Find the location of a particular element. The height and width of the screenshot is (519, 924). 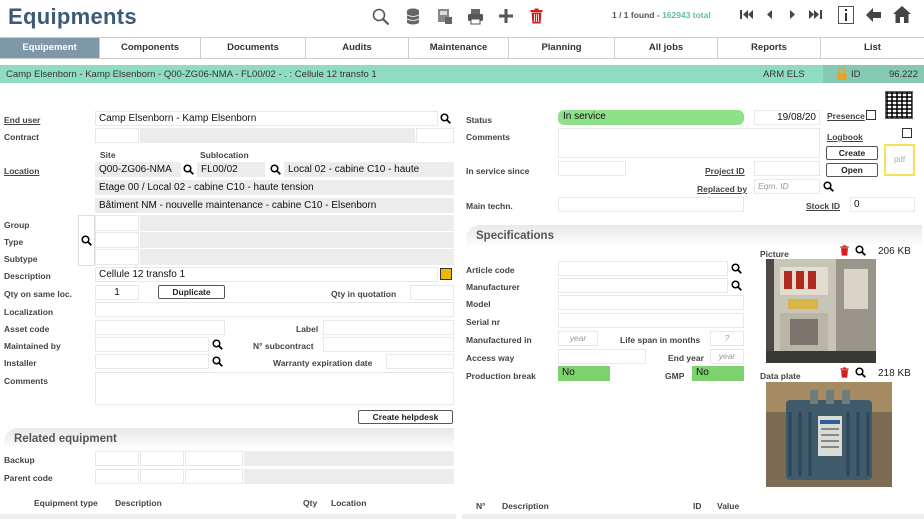

stock-id-label: Stock ID is located at coordinates (823, 206).